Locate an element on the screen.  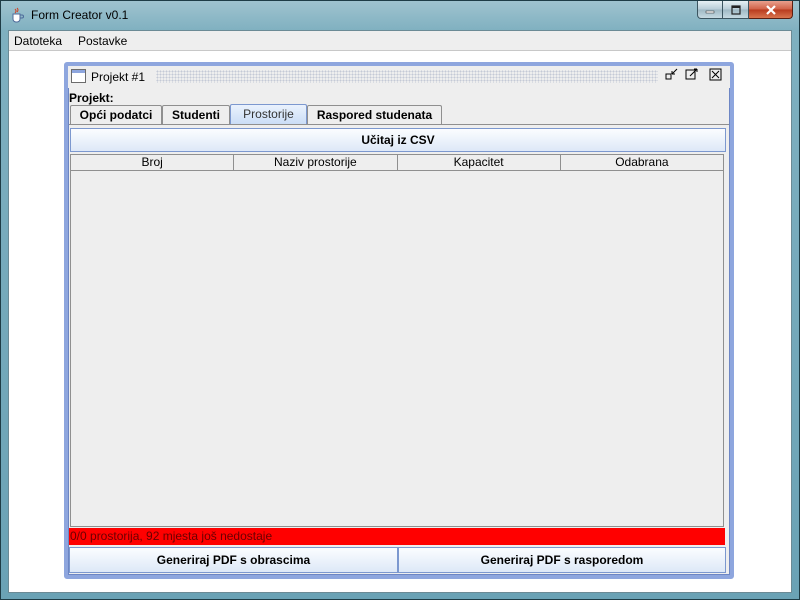
minimize-button is located at coordinates (710, 10).